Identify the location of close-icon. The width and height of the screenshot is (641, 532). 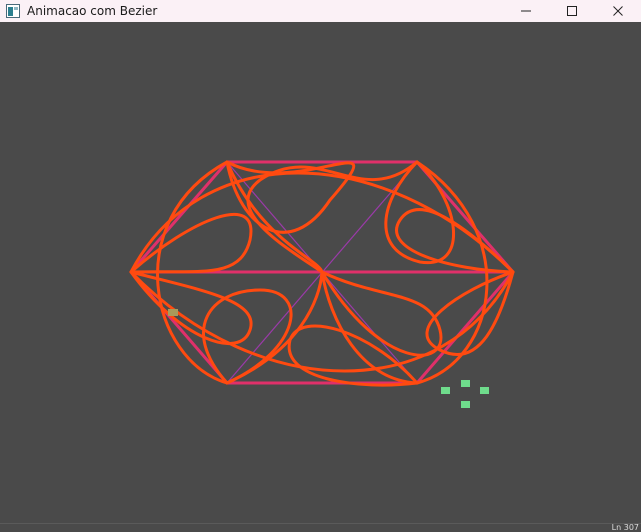
(618, 11).